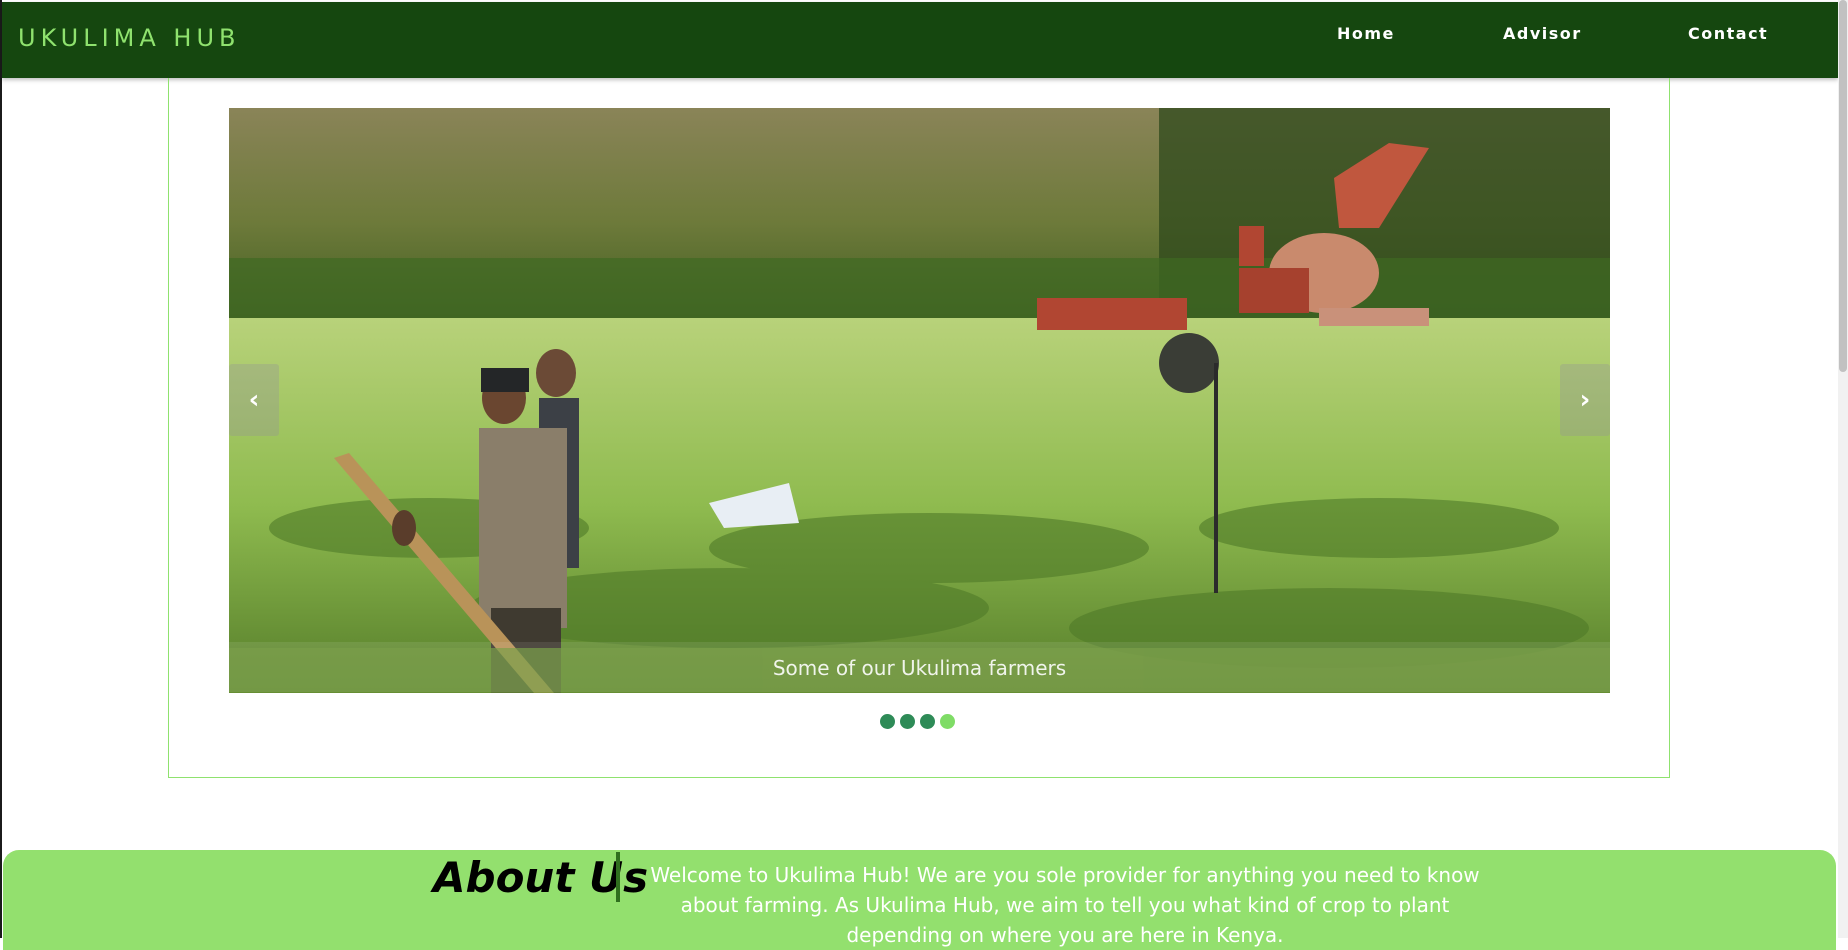 The width and height of the screenshot is (1848, 950). I want to click on navbar: UKULIMA HUB Home Advisor Contact, so click(920, 40).